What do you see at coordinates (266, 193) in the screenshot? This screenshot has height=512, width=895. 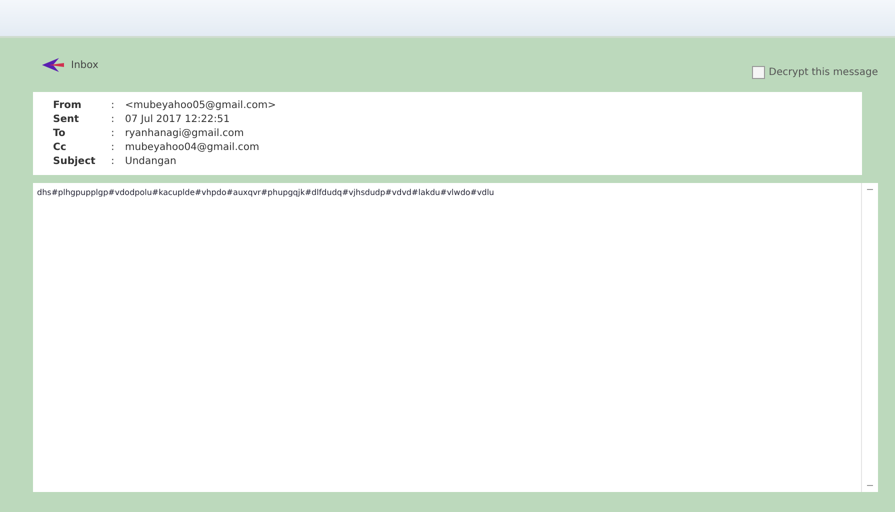 I see `message-body: dhs#plhgpupplgp#vdodpolu#kacuplde#vhpdo#auxqvr#phupgqjk#dlfdudq#vjhsdudp#vdvd#lakdu#vlwdo#vdlu` at bounding box center [266, 193].